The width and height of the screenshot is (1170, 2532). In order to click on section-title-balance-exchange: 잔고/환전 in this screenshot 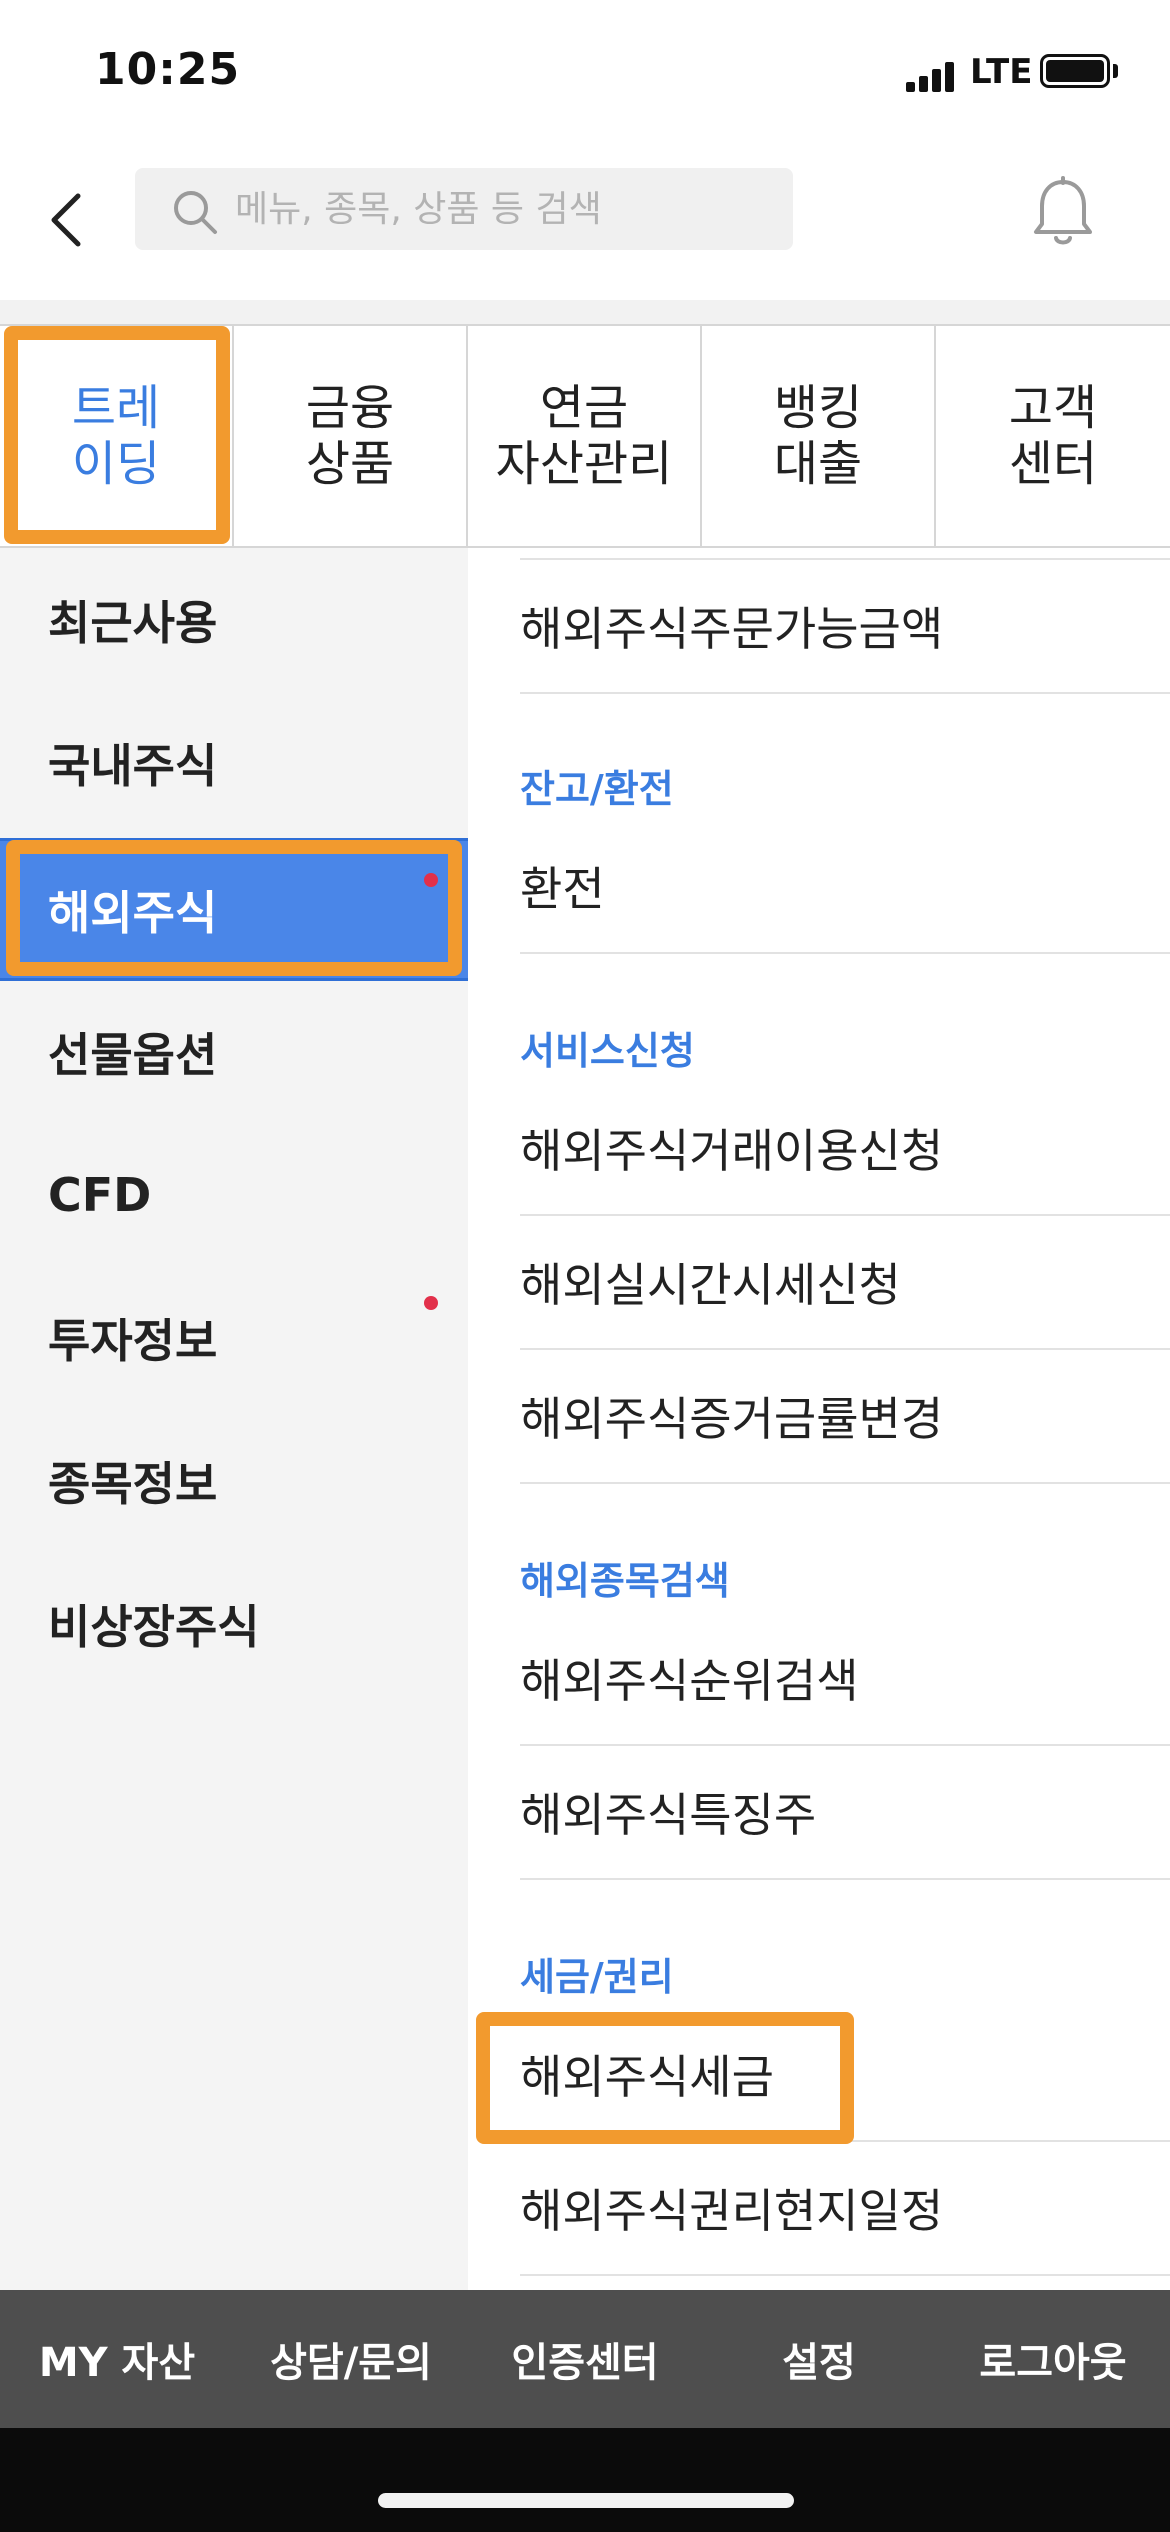, I will do `click(597, 789)`.